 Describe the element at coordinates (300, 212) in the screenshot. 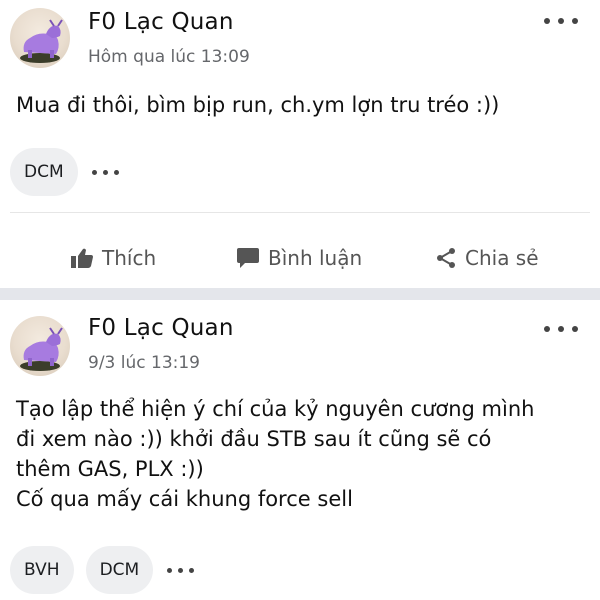

I see `divider` at that location.